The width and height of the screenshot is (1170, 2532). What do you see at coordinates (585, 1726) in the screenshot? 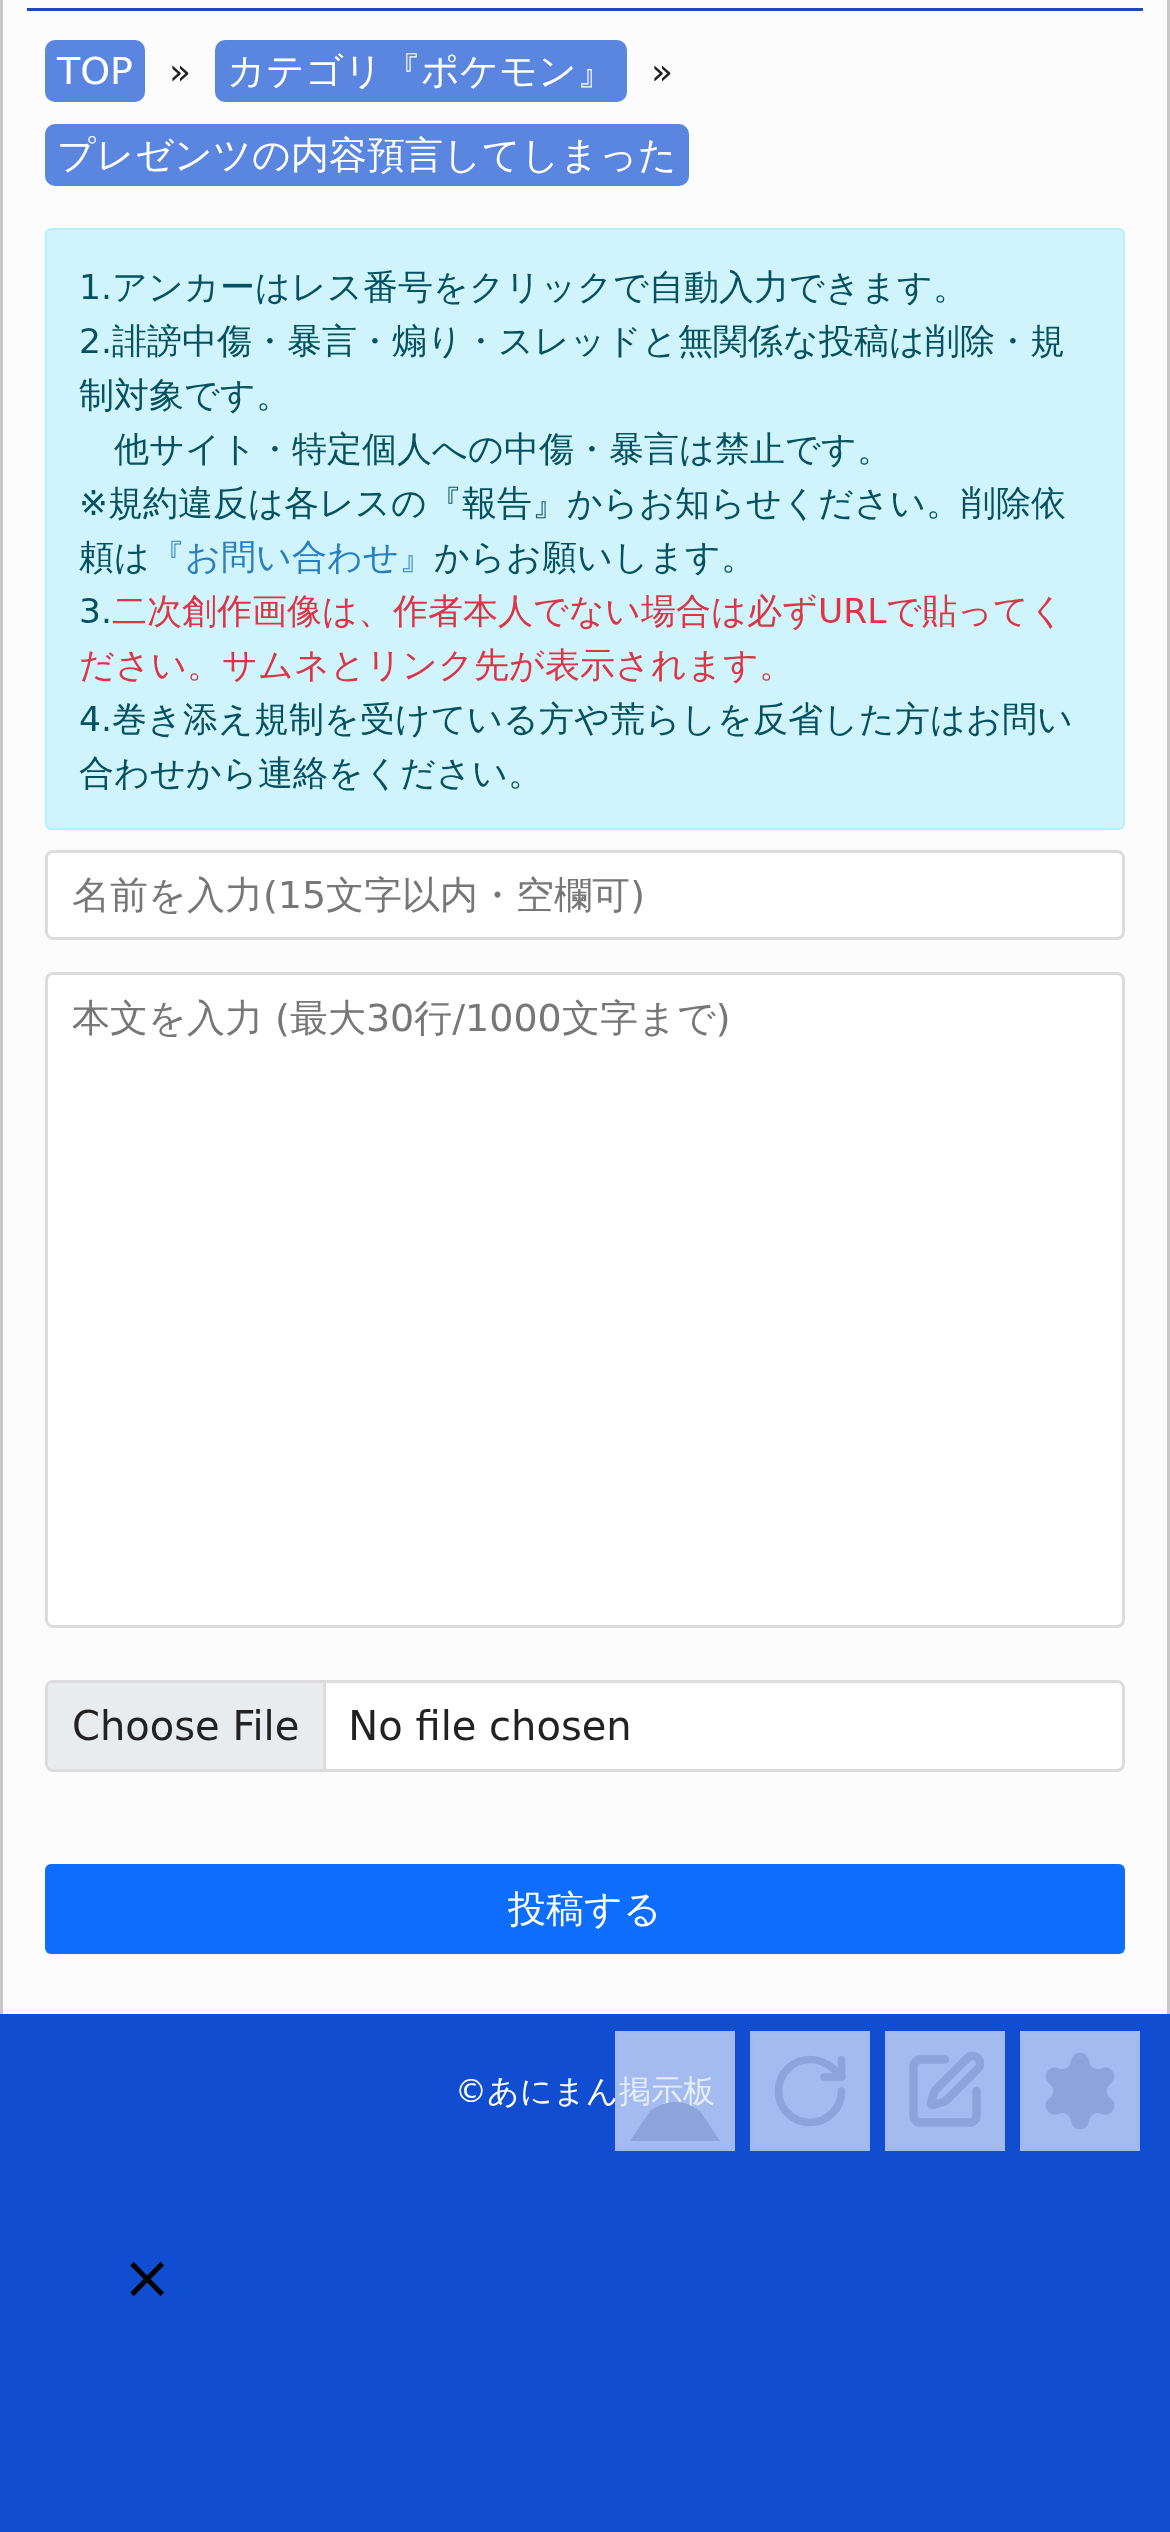
I see `file-input: Choose File No file chosen` at bounding box center [585, 1726].